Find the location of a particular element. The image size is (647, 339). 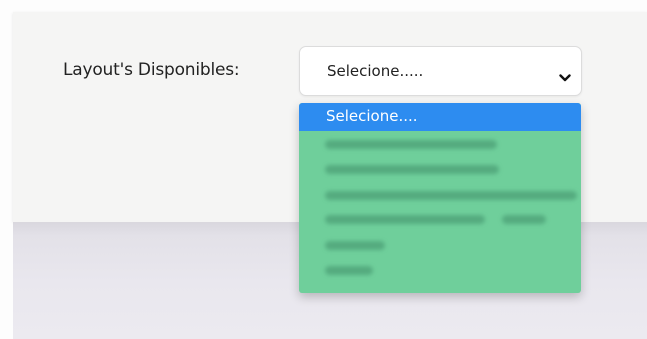

chevron-down-icon is located at coordinates (565, 74).